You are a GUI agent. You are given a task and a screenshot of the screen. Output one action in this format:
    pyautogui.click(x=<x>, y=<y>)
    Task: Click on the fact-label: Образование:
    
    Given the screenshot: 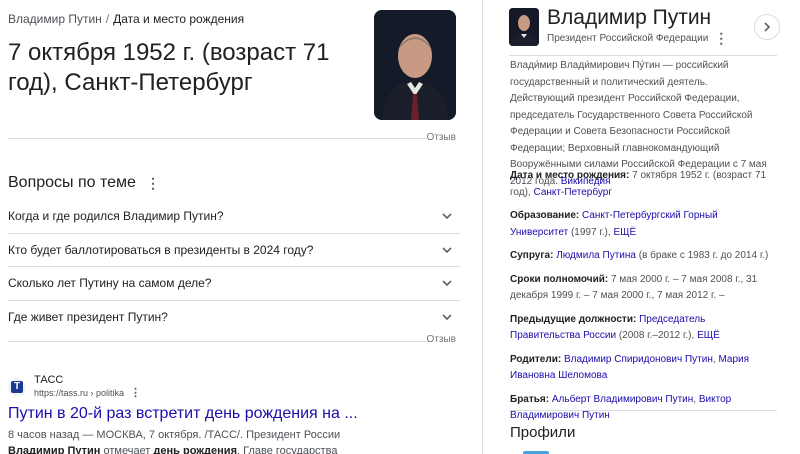 What is the action you would take?
    pyautogui.click(x=545, y=215)
    